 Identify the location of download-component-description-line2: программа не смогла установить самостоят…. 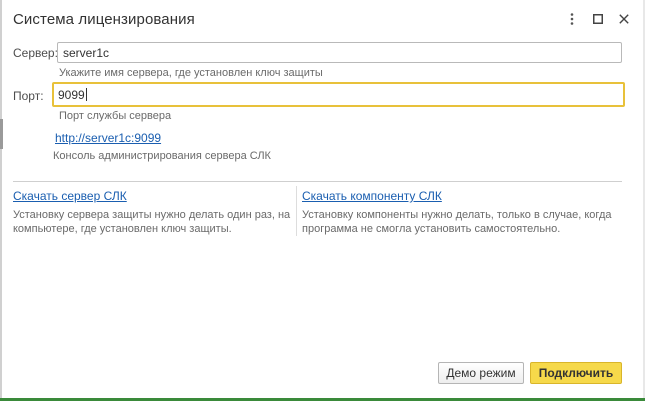
(431, 229).